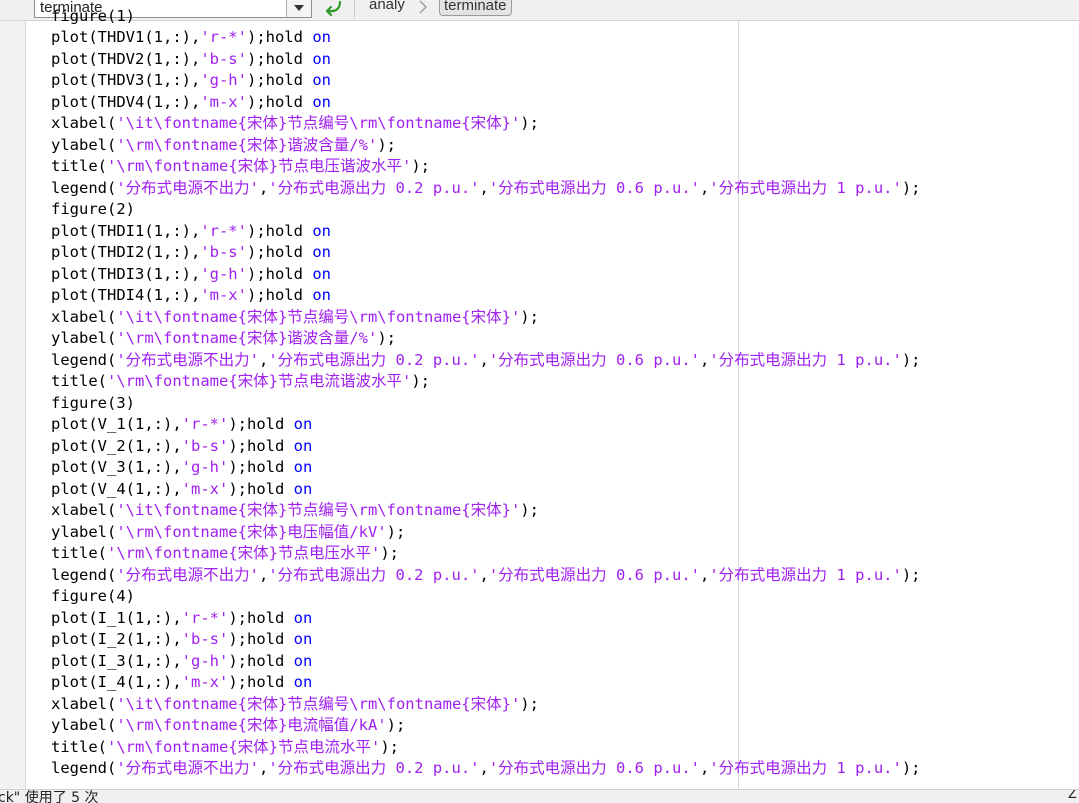 The height and width of the screenshot is (803, 1079). What do you see at coordinates (387, 6) in the screenshot?
I see `breadcrumb-item-analy: analy` at bounding box center [387, 6].